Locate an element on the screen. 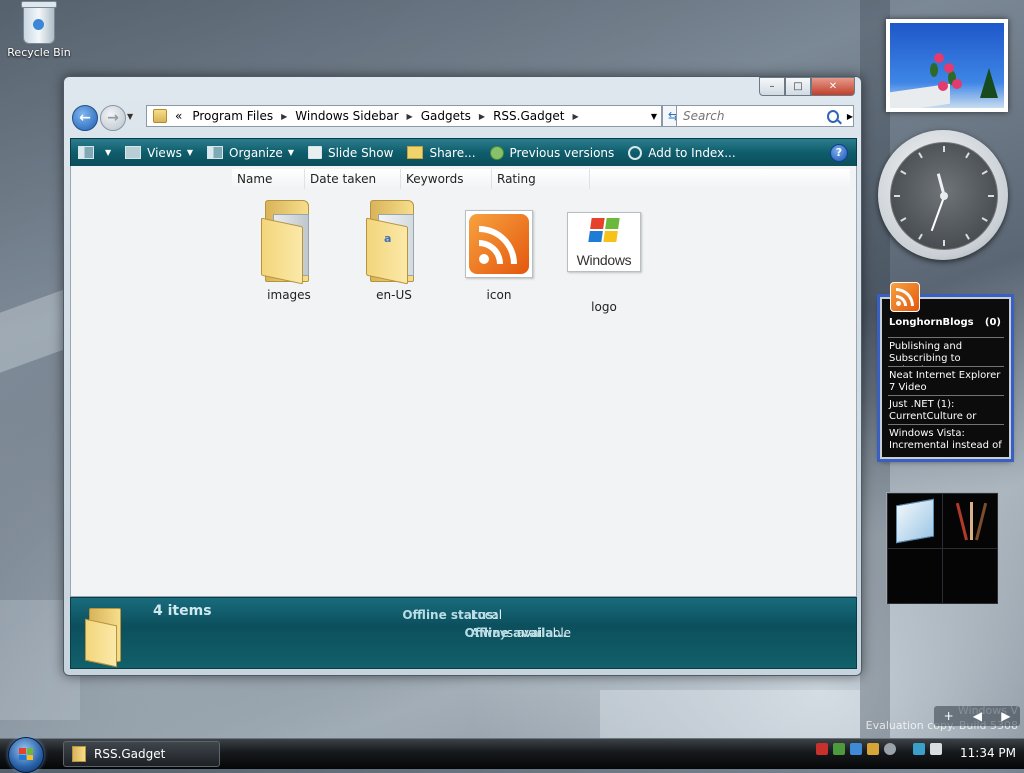 This screenshot has width=1024, height=773. file-item-images: images is located at coordinates (289, 251).